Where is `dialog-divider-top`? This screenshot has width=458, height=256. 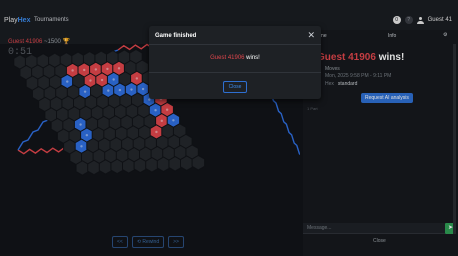 dialog-divider-top is located at coordinates (235, 44).